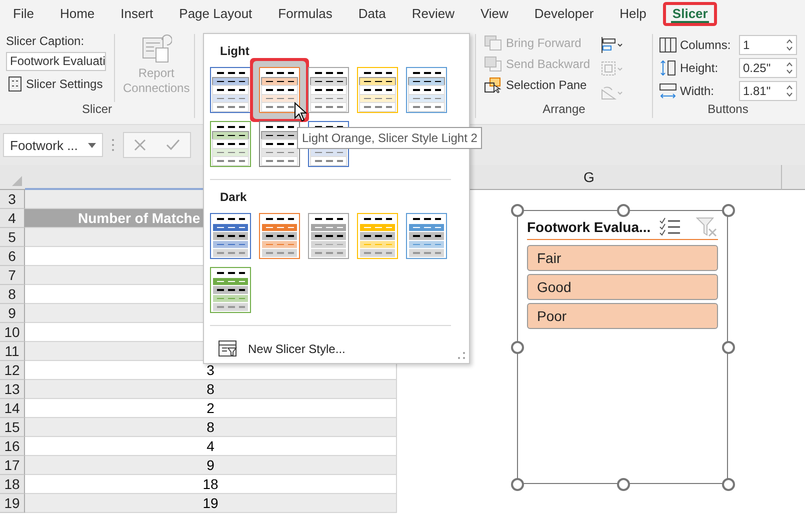 The image size is (805, 514). I want to click on row-number: 11, so click(12, 351).